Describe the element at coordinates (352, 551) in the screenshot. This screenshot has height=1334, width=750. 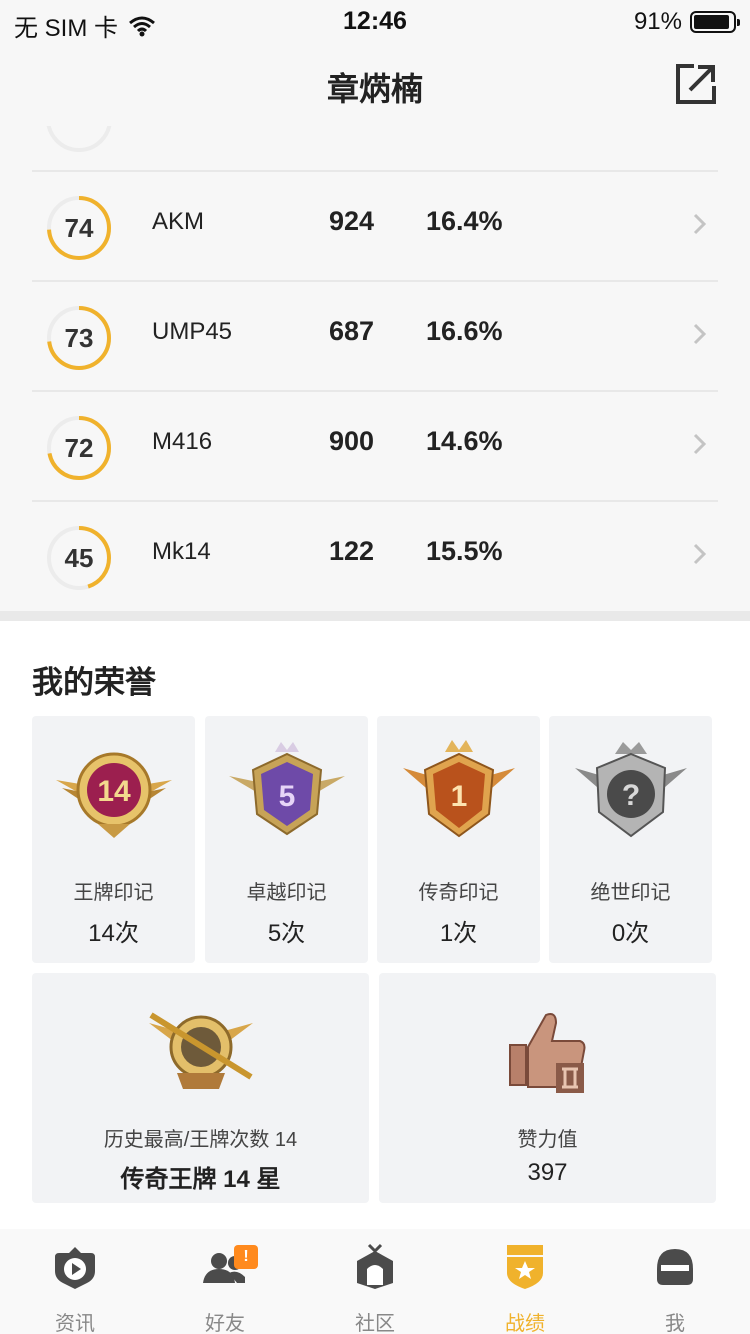
I see `weapon-kills: 122` at that location.